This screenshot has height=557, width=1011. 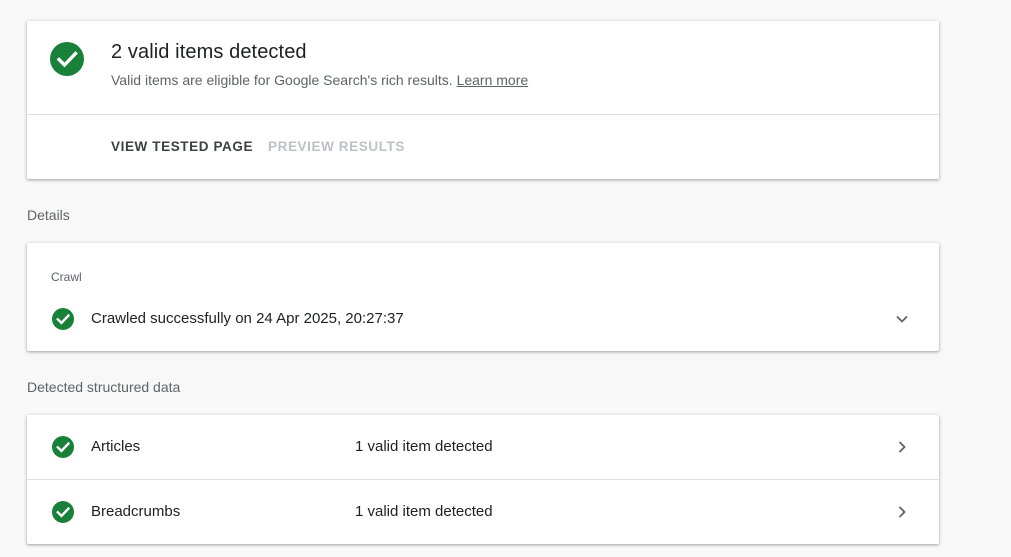 I want to click on summary-title: 2 valid items detected, so click(x=209, y=52).